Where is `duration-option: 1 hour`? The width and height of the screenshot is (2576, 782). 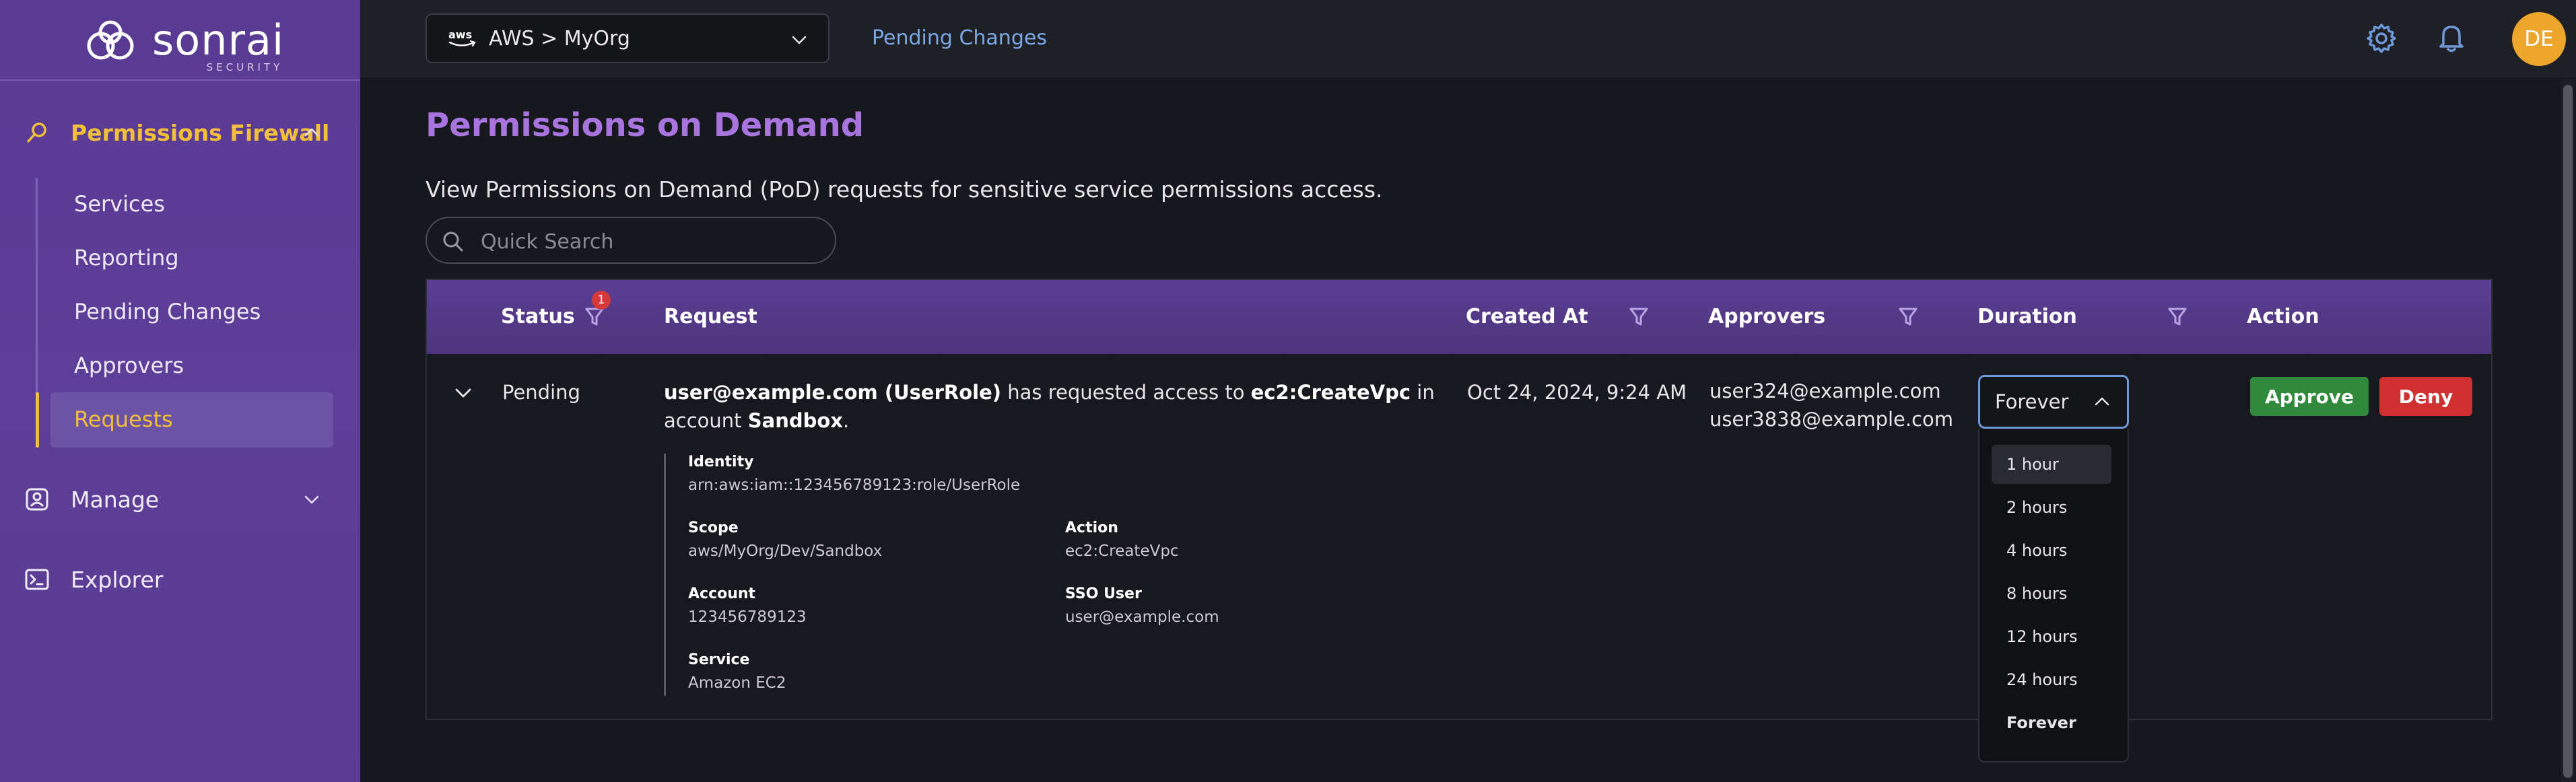 duration-option: 1 hour is located at coordinates (2051, 464).